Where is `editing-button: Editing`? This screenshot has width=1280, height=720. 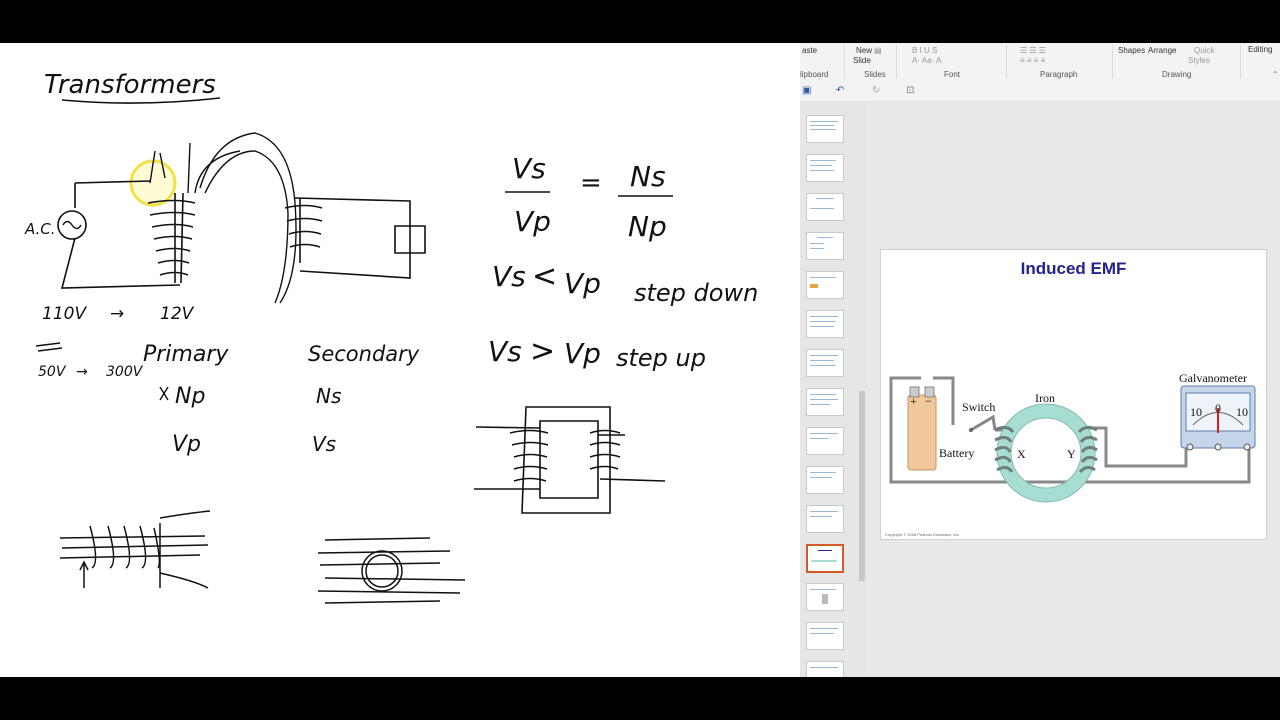
editing-button: Editing is located at coordinates (1260, 50).